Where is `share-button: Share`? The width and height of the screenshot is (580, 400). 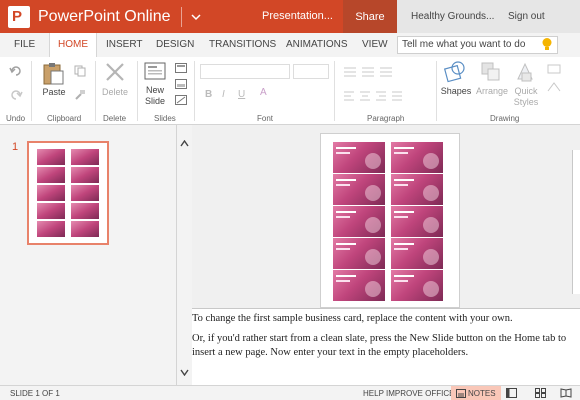
share-button: Share is located at coordinates (370, 16).